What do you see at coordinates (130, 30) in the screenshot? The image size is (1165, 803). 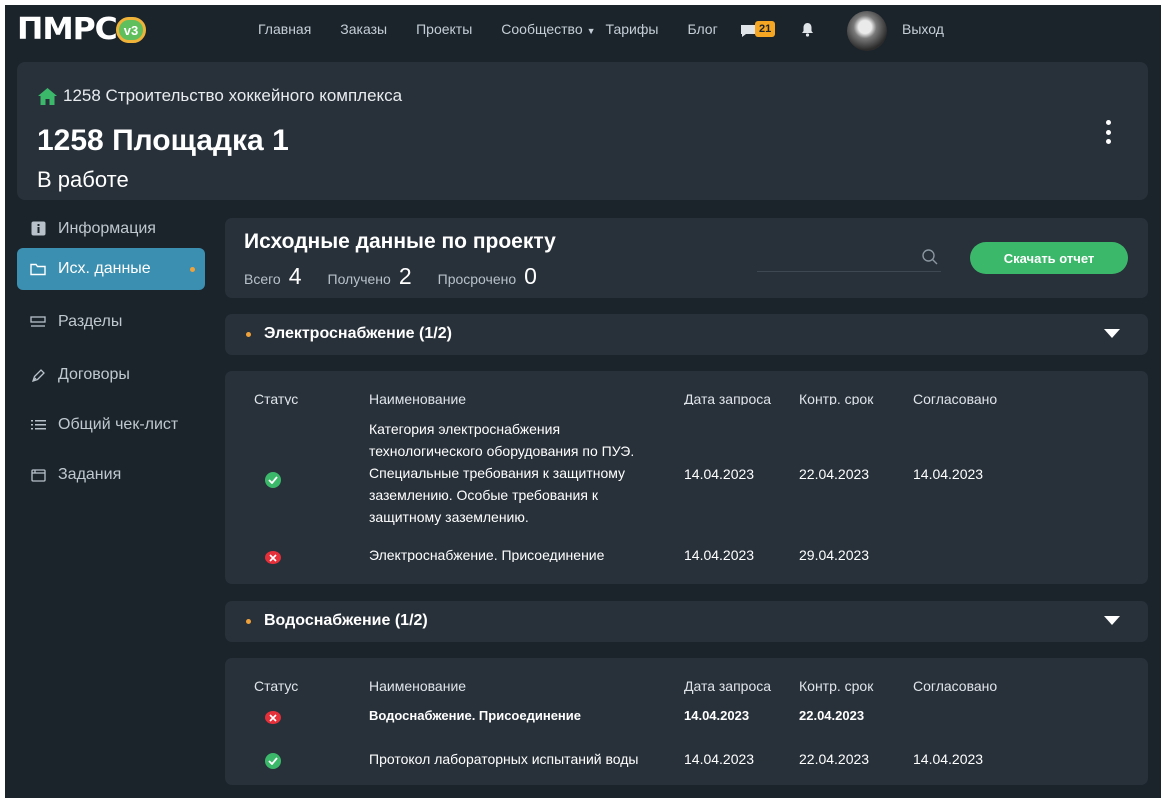 I see `version-badge: v3` at bounding box center [130, 30].